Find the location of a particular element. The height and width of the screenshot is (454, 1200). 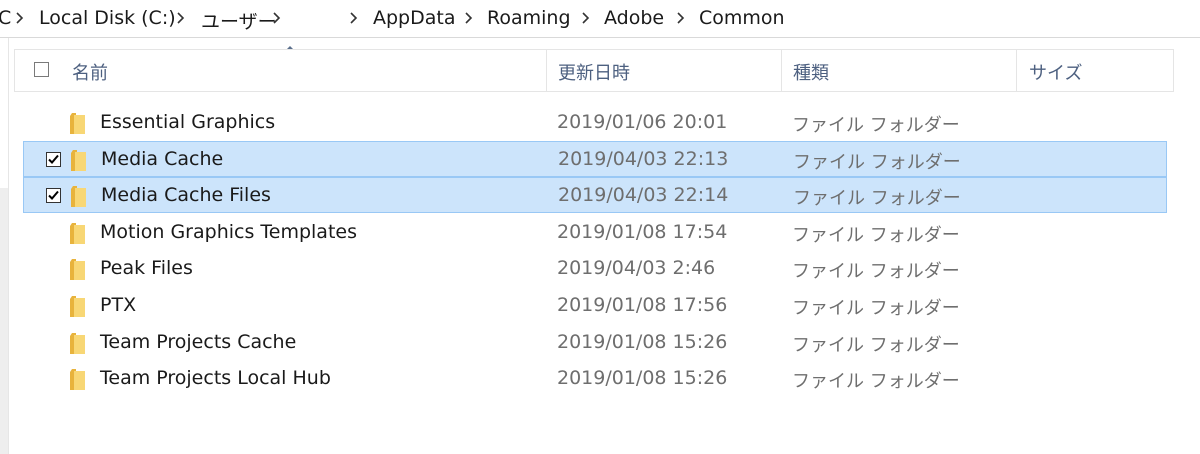

file-date: 2019/04/03 22:13 is located at coordinates (643, 159).